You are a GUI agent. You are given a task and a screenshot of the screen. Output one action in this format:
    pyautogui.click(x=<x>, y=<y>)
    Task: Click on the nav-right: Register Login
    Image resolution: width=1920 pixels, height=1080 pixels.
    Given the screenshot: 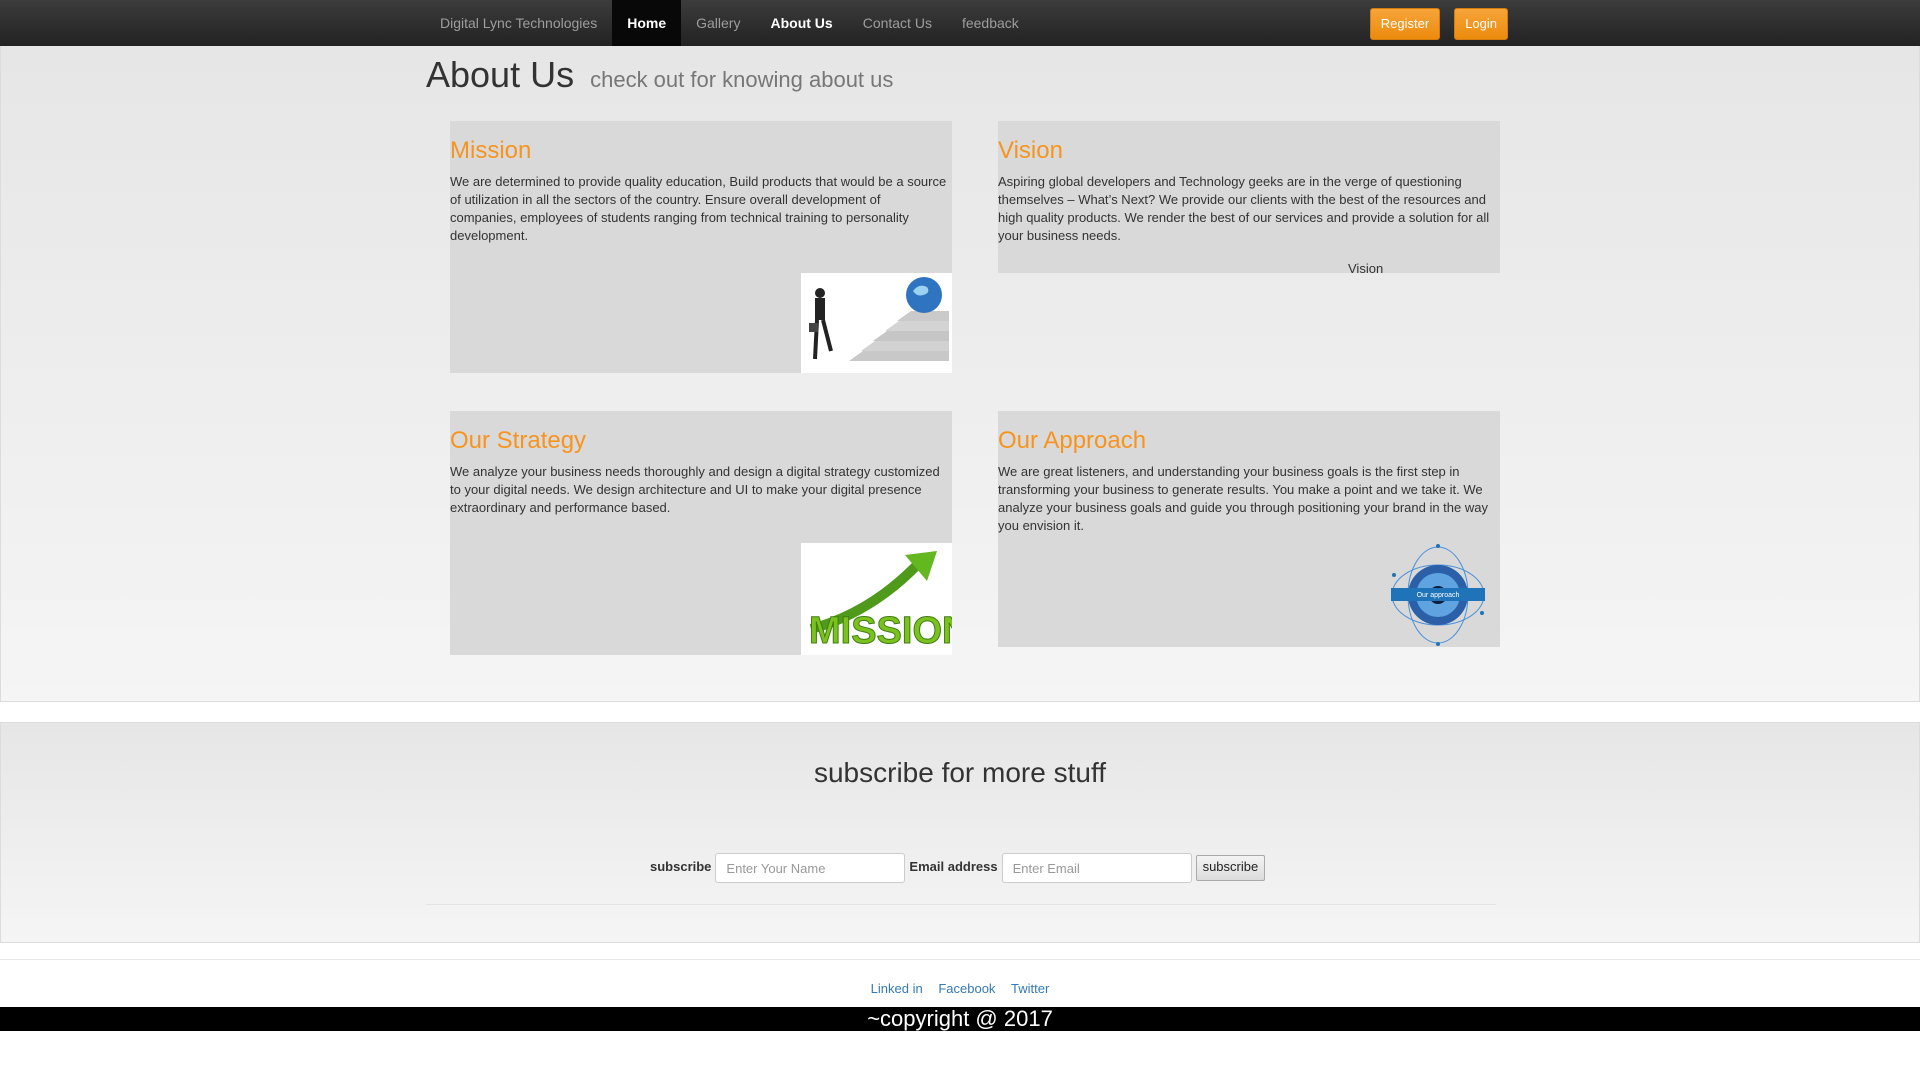 What is the action you would take?
    pyautogui.click(x=1438, y=24)
    